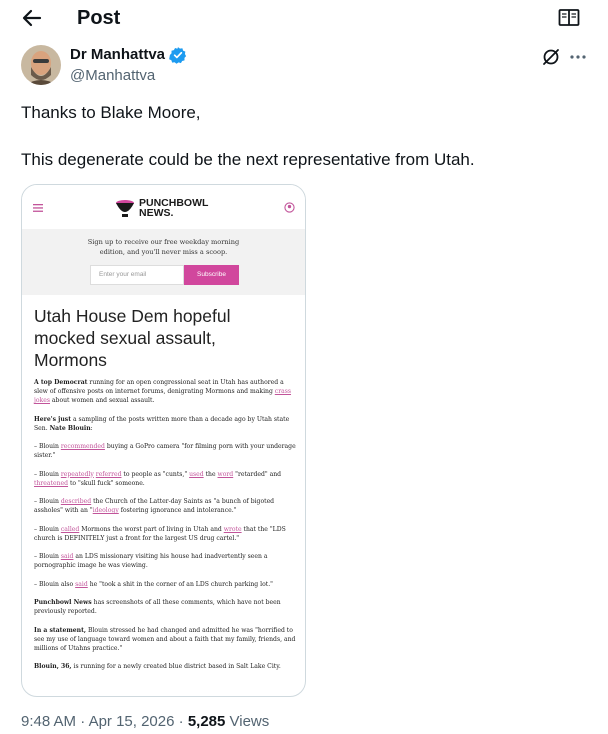 This screenshot has width=608, height=734. I want to click on views-label: Views, so click(247, 721).